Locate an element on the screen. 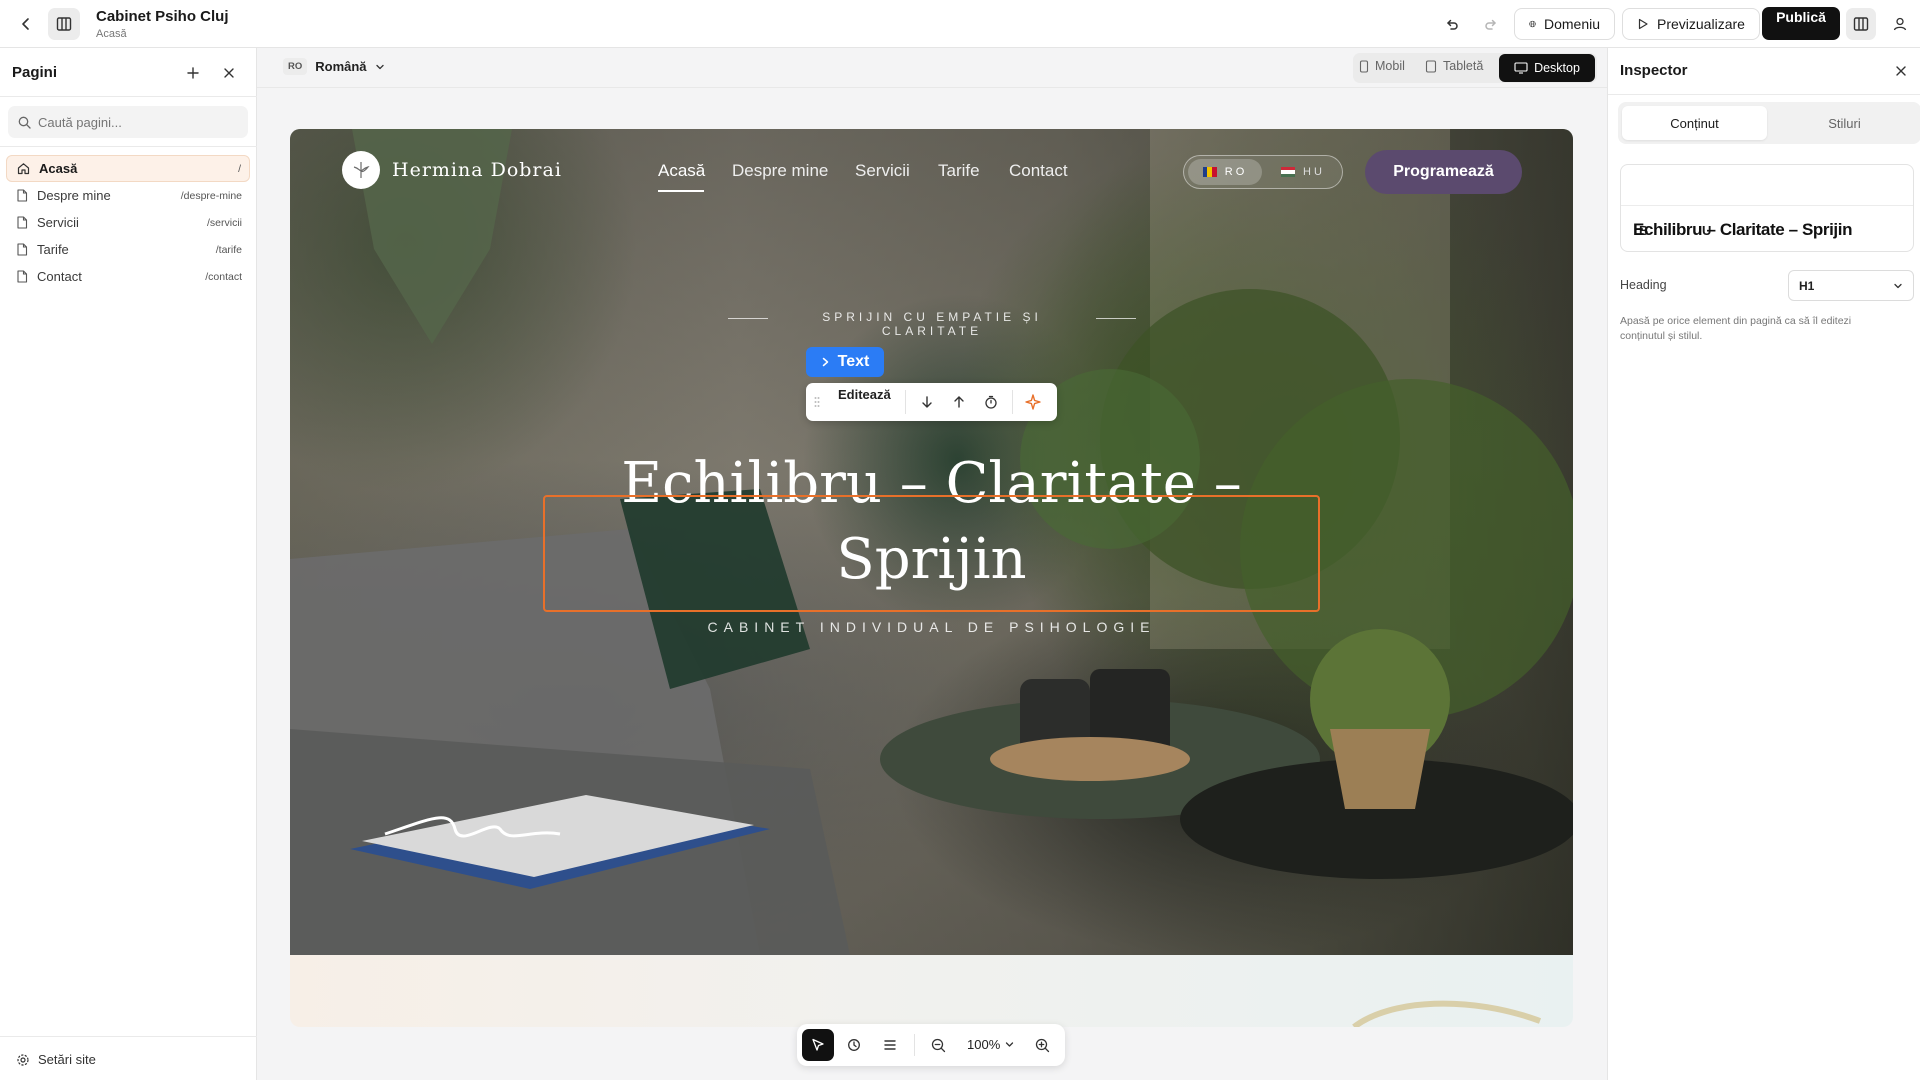 This screenshot has width=1920, height=1080. site-settings-button: Setări site is located at coordinates (56, 1059).